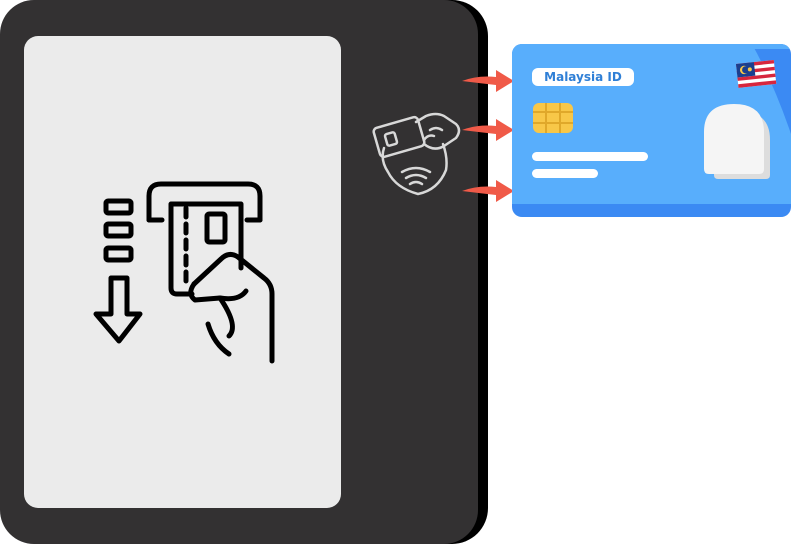 This screenshot has width=791, height=544. I want to click on id-card: Malaysia ID, so click(651, 130).